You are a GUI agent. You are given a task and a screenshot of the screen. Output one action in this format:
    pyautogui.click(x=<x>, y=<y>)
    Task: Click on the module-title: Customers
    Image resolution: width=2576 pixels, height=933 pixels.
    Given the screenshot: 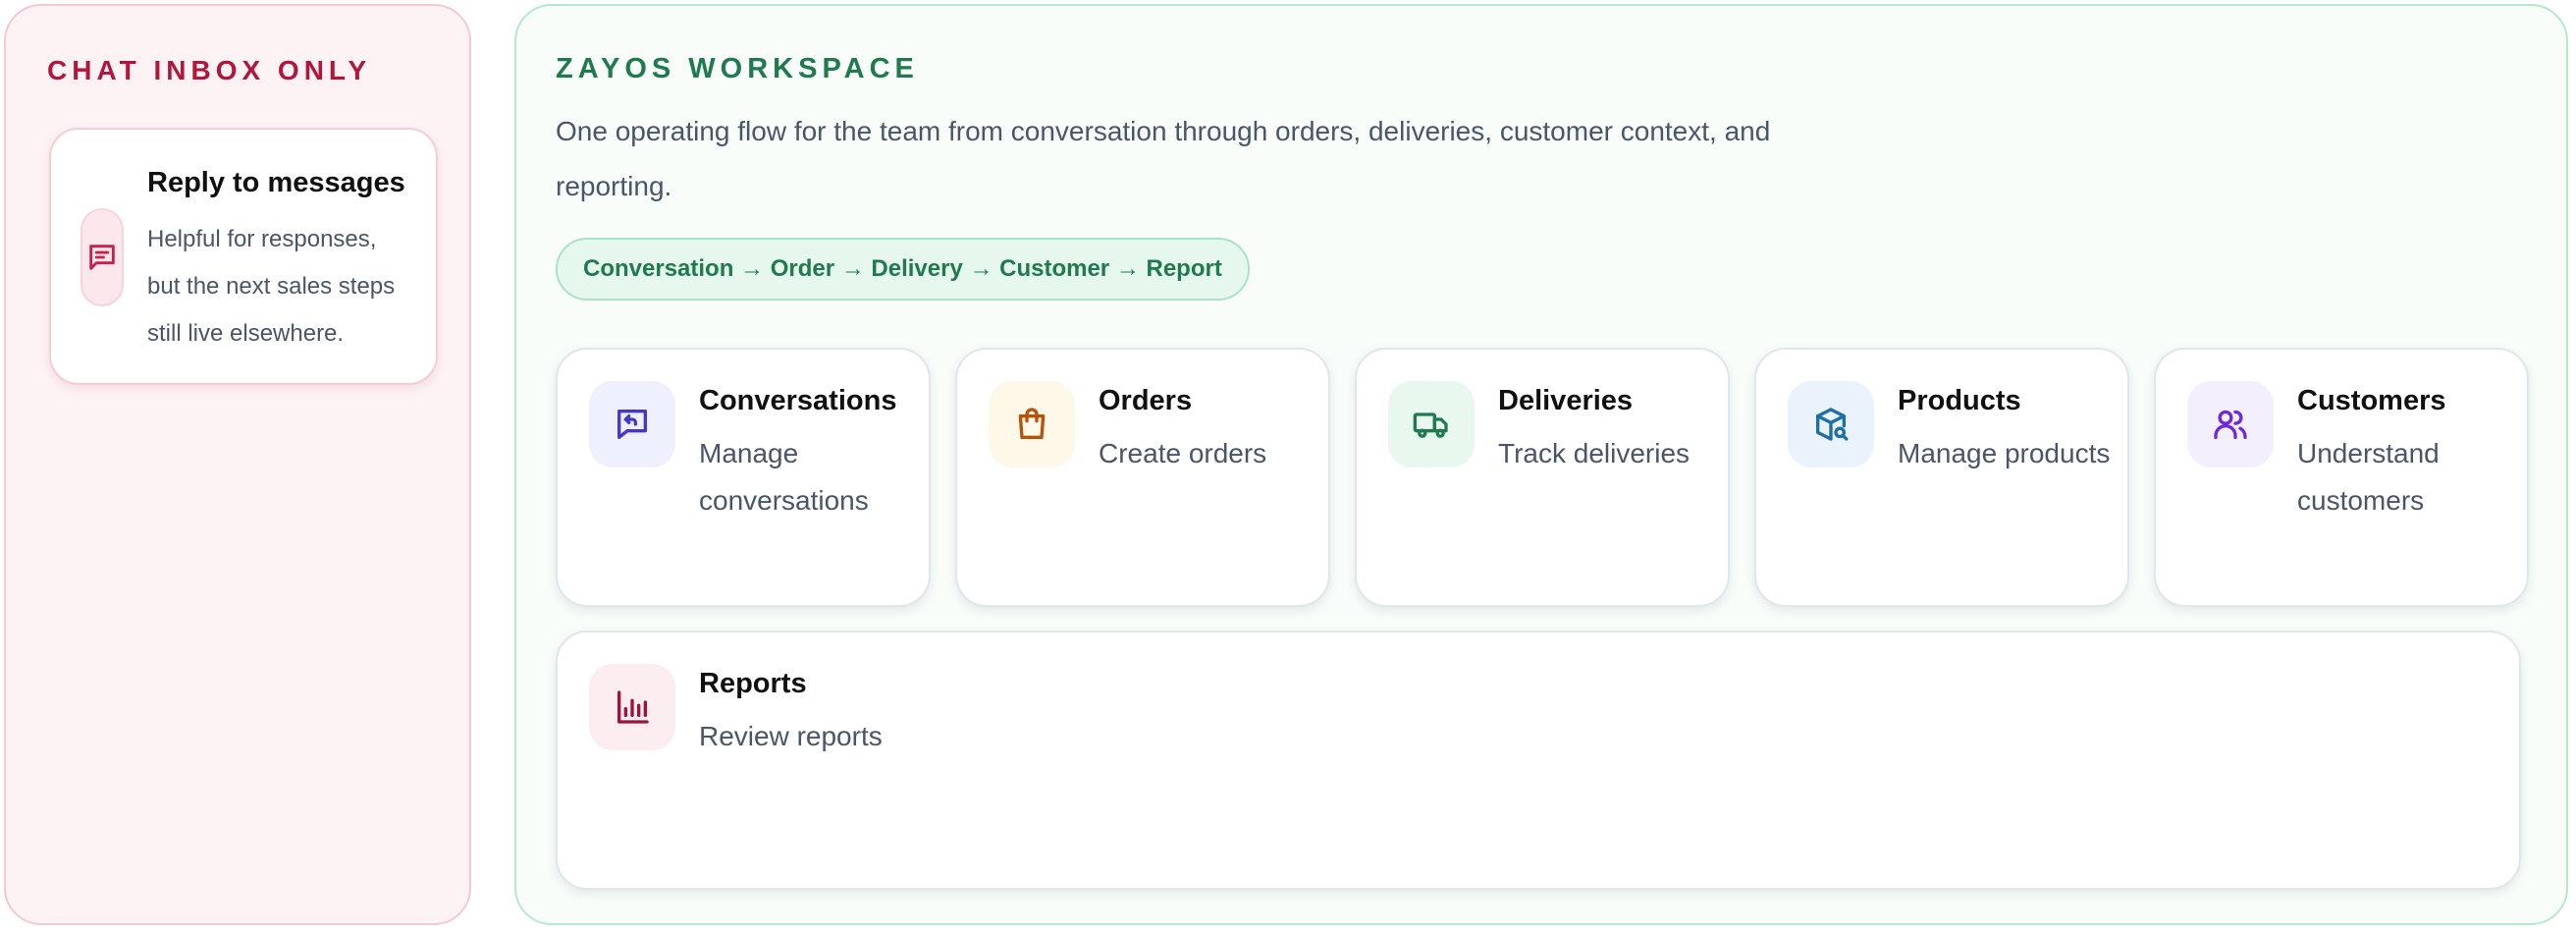 What is the action you would take?
    pyautogui.click(x=2371, y=400)
    